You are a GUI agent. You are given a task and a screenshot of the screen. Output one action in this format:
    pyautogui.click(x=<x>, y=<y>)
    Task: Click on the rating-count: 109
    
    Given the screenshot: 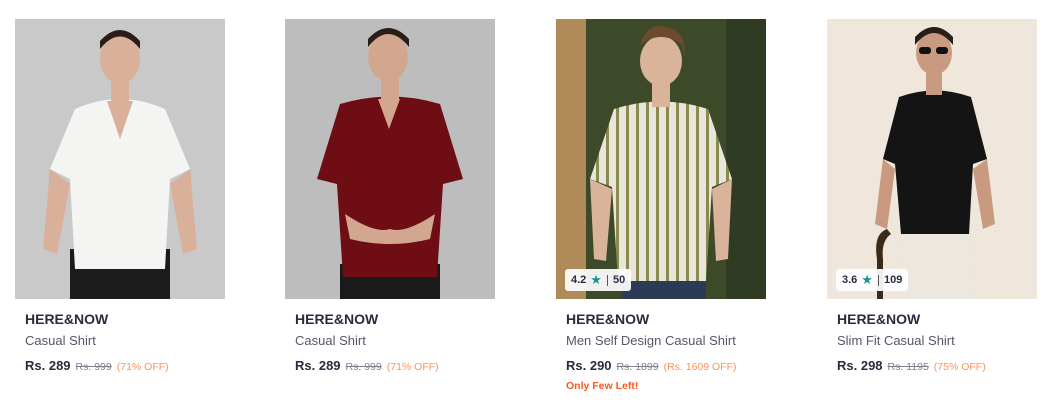 What is the action you would take?
    pyautogui.click(x=893, y=280)
    